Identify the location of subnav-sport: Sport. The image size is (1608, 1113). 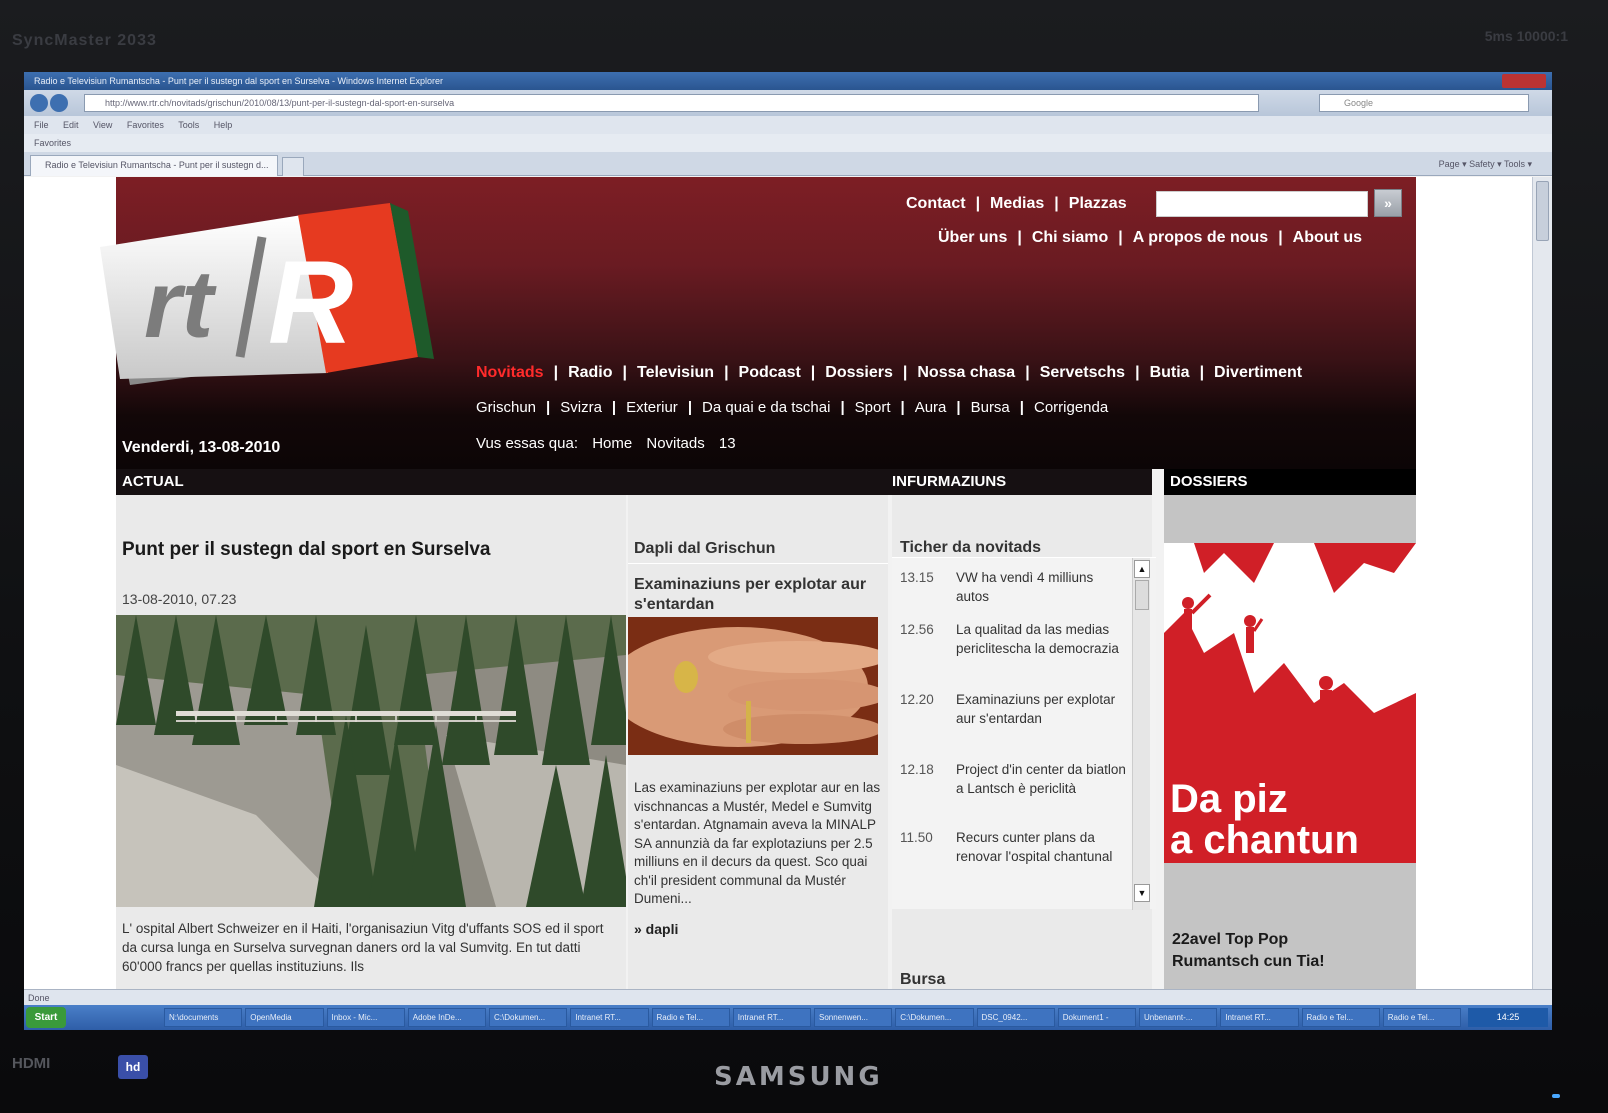
(873, 407).